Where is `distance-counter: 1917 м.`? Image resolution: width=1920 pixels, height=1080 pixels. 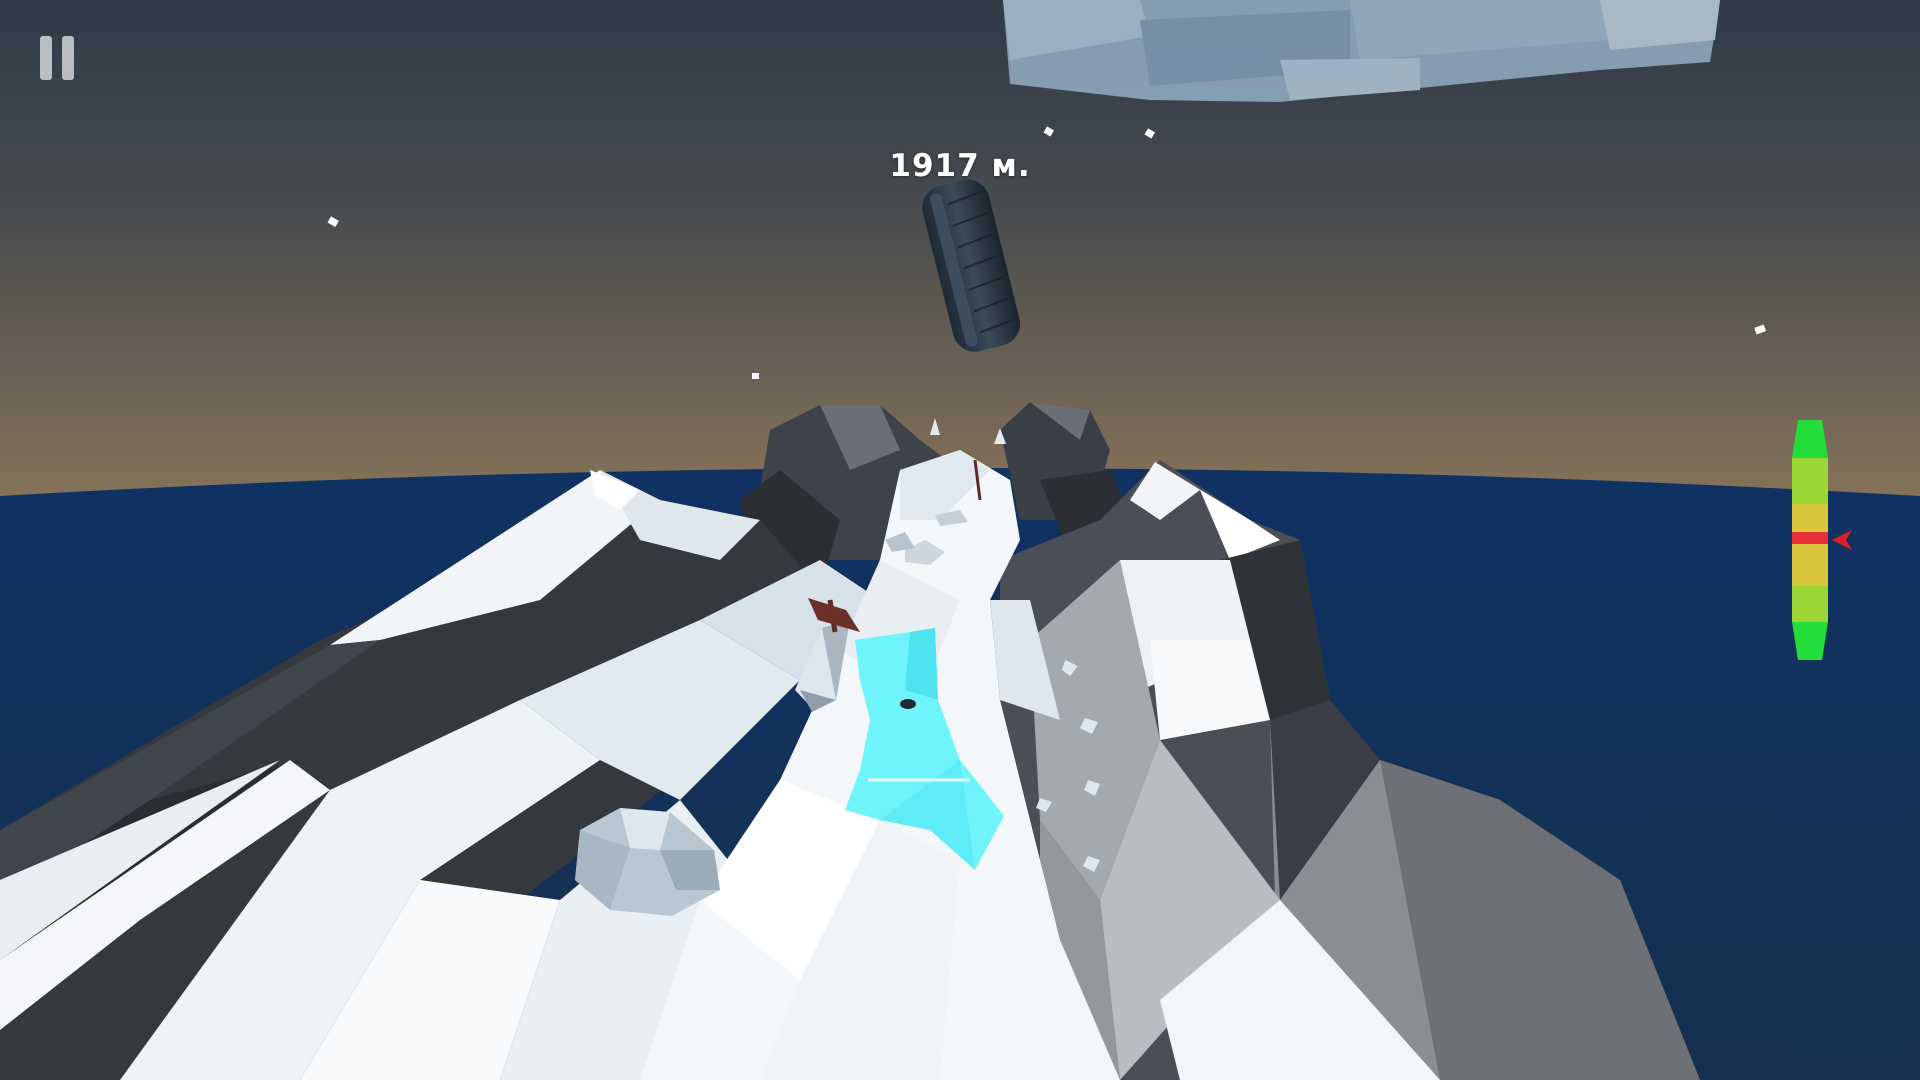 distance-counter: 1917 м. is located at coordinates (960, 166).